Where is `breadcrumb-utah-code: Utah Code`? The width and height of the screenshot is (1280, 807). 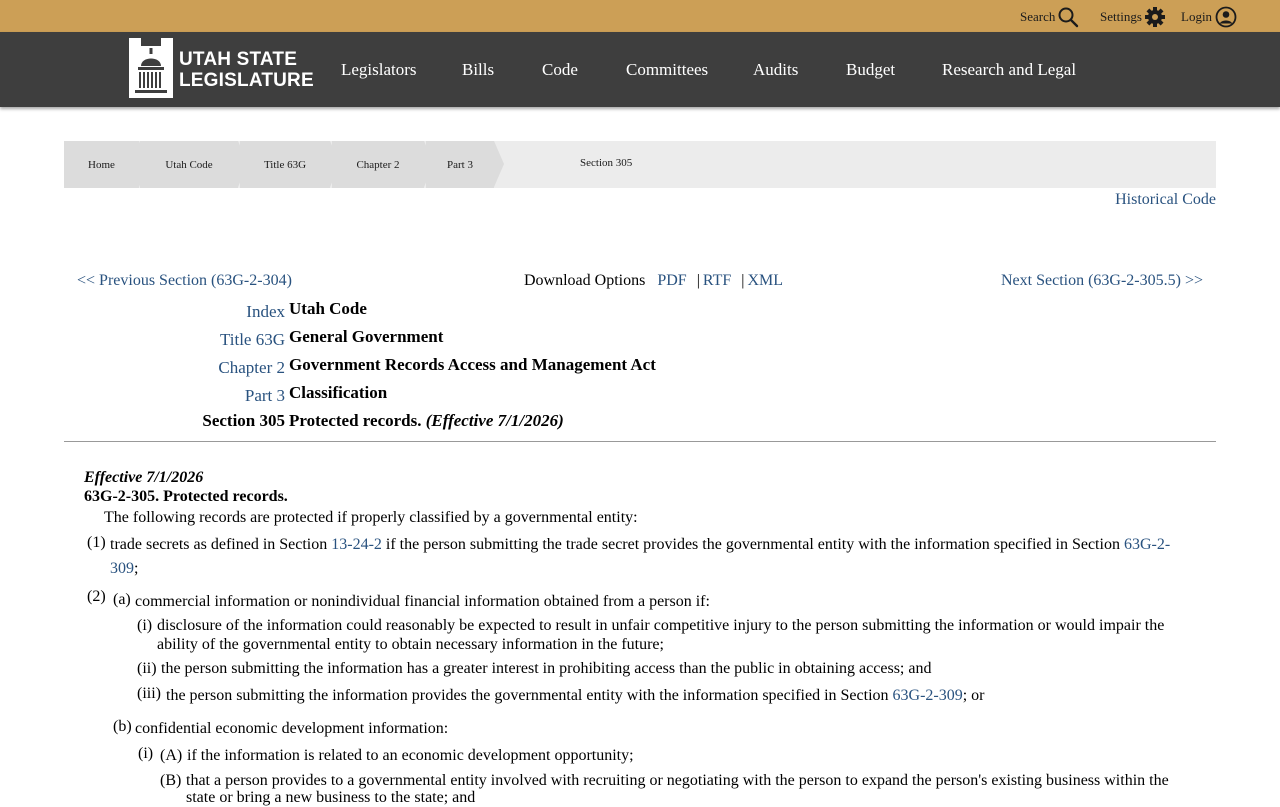 breadcrumb-utah-code: Utah Code is located at coordinates (194, 164).